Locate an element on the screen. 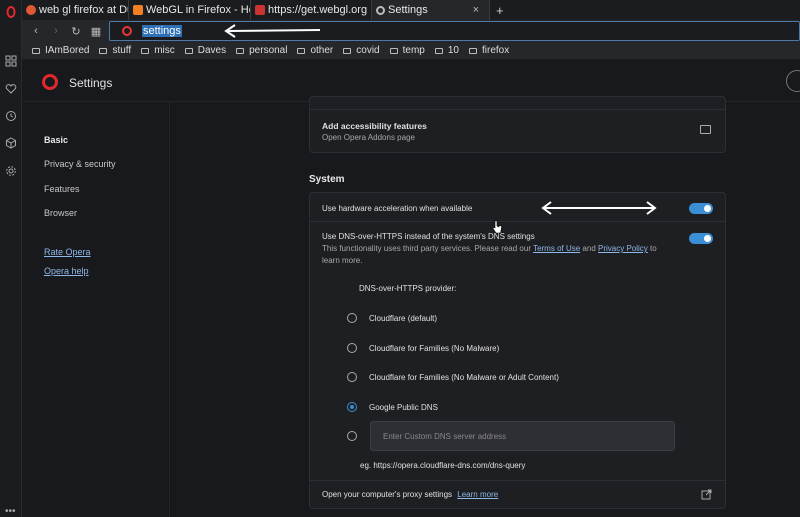 This screenshot has height=517, width=800. forward-button: › is located at coordinates (56, 31).